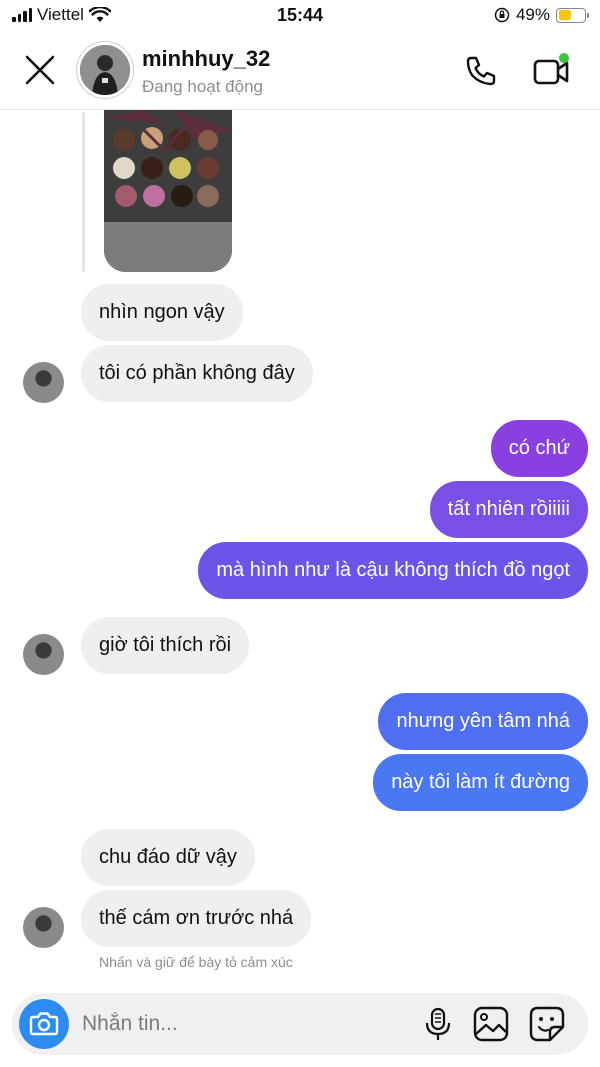  I want to click on phone-icon, so click(481, 71).